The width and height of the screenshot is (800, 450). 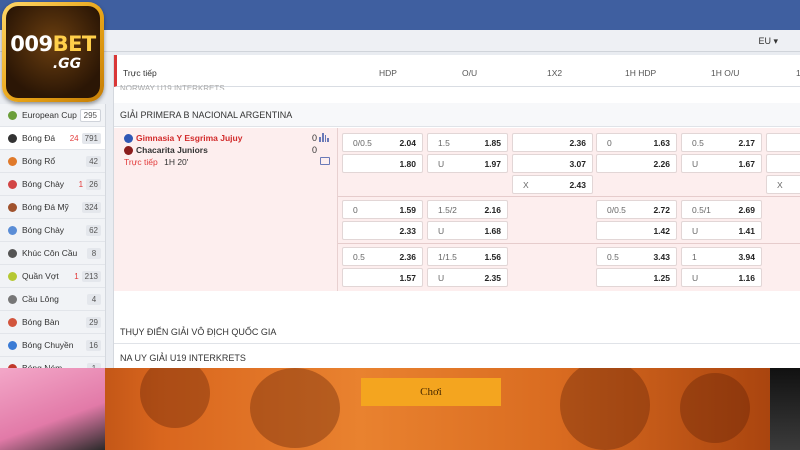 What do you see at coordinates (746, 163) in the screenshot?
I see `odds-price: 1.67` at bounding box center [746, 163].